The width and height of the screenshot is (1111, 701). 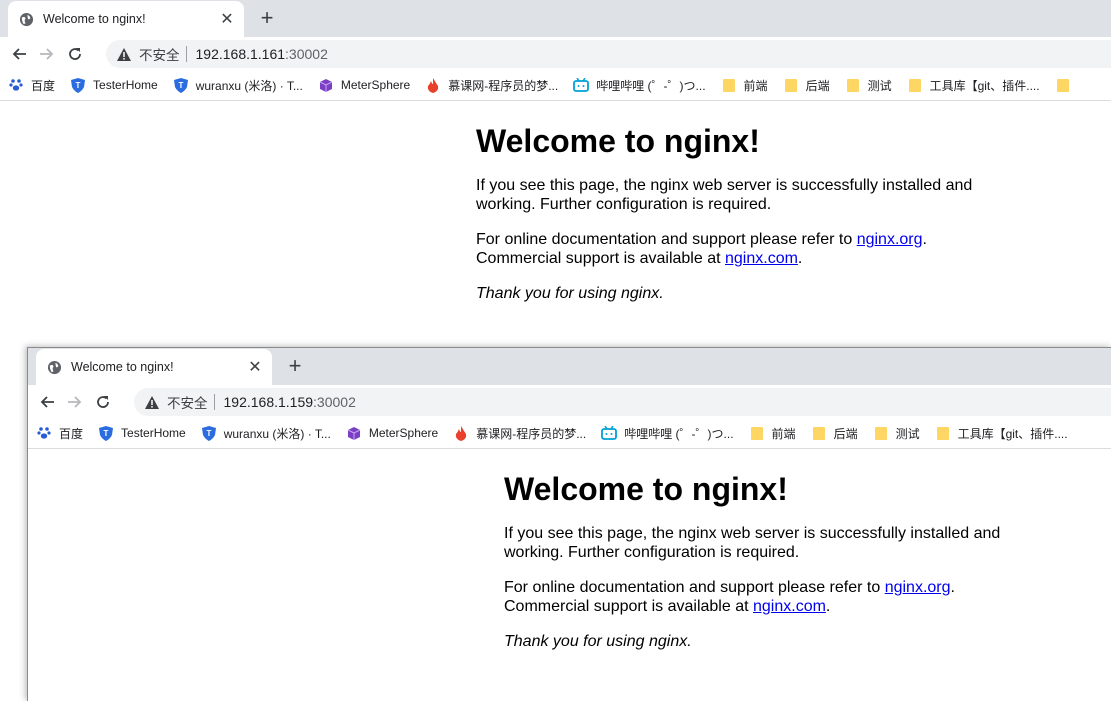 I want to click on bookmark-folder, so click(x=1066, y=85).